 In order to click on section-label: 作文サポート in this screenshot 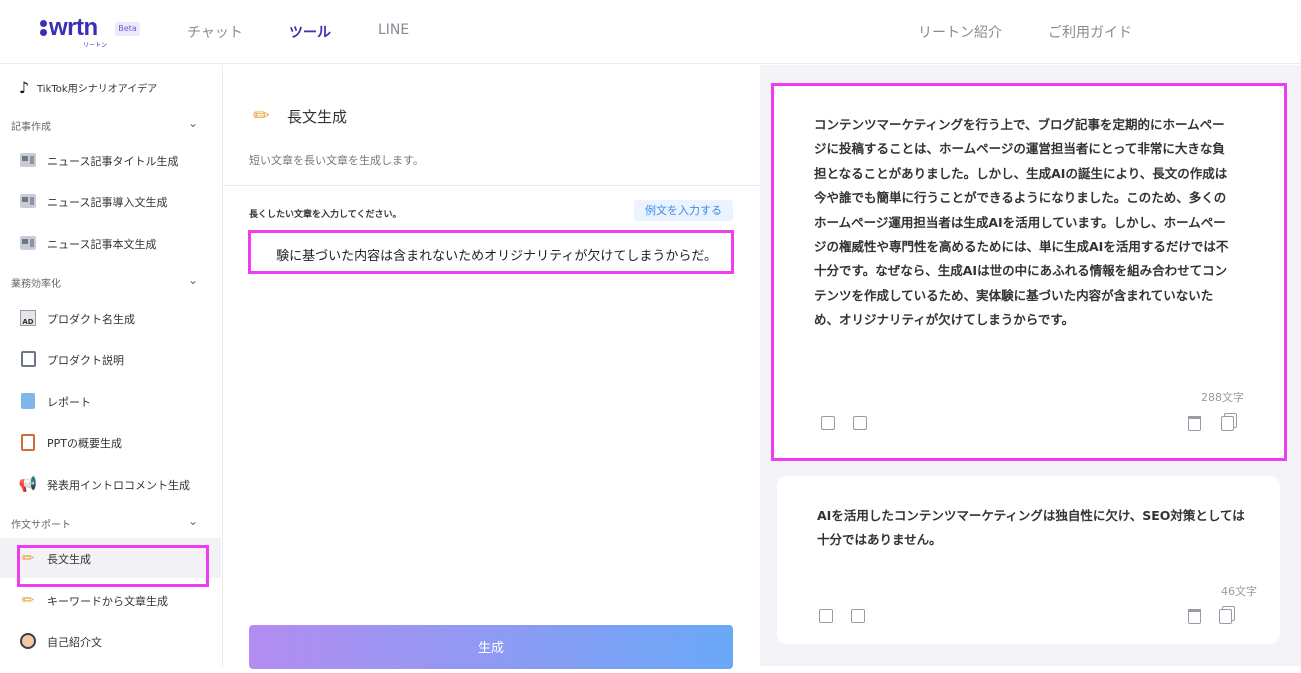, I will do `click(41, 525)`.